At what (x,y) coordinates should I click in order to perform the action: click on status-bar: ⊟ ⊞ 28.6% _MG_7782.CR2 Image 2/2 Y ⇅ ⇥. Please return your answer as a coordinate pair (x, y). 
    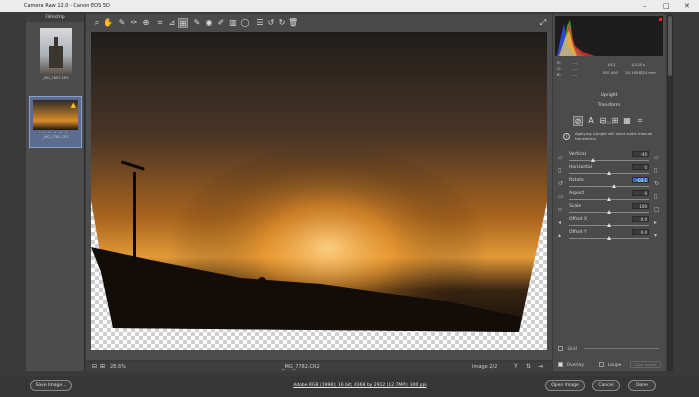
    Looking at the image, I should click on (319, 367).